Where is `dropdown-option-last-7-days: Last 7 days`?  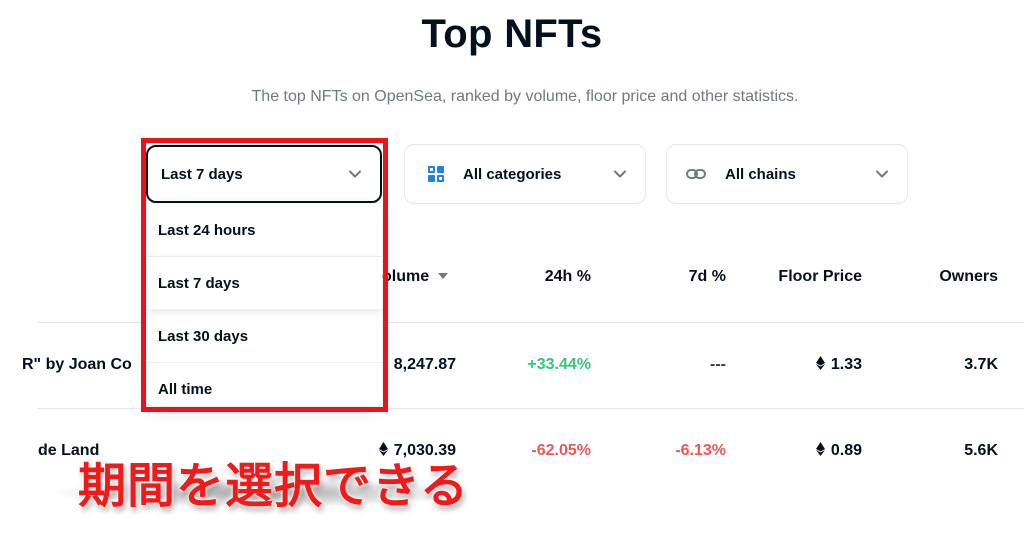
dropdown-option-last-7-days: Last 7 days is located at coordinates (264, 283).